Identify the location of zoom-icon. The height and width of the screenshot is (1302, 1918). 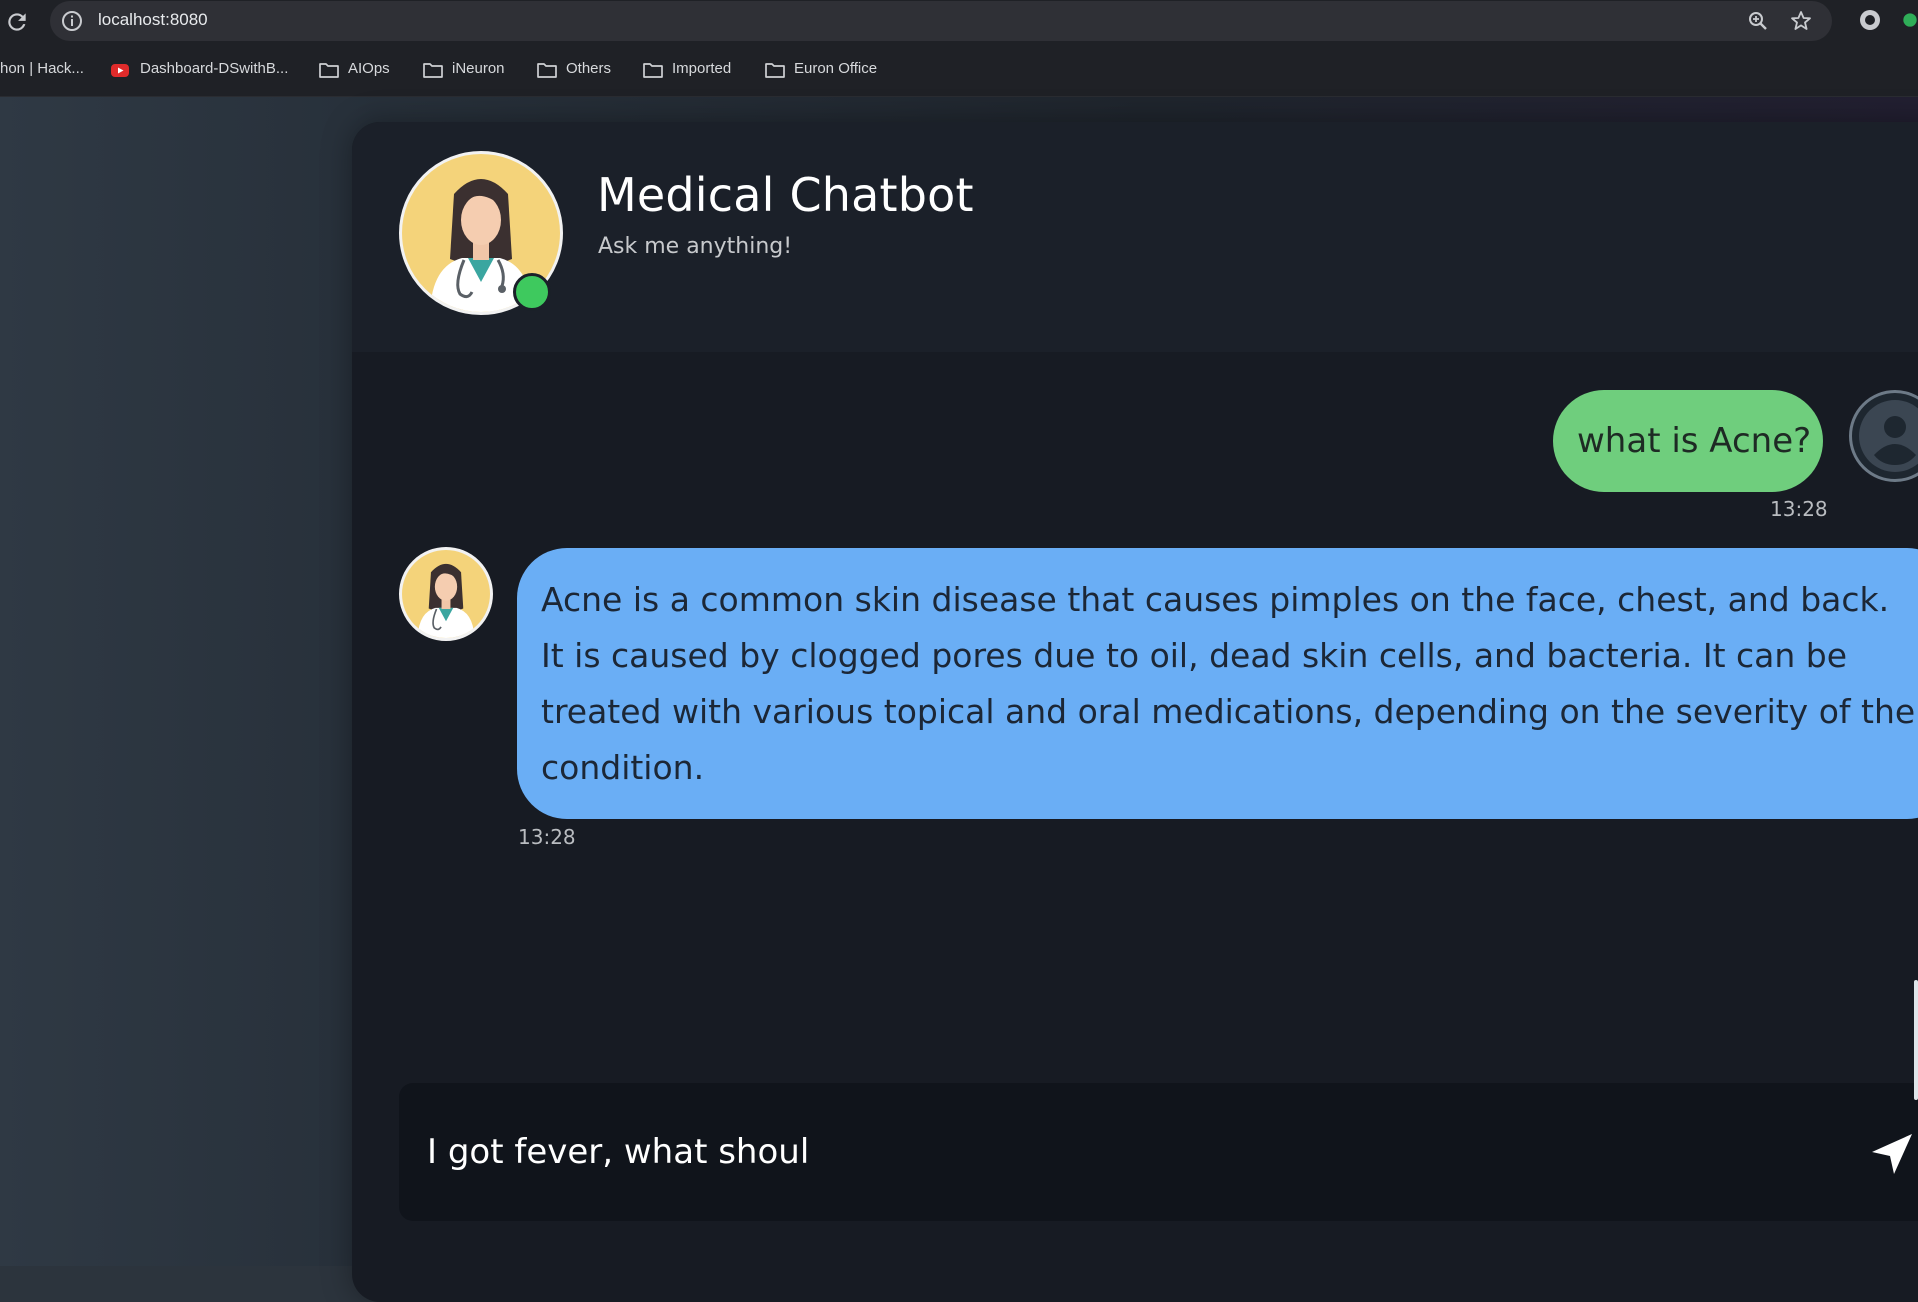
(1758, 21).